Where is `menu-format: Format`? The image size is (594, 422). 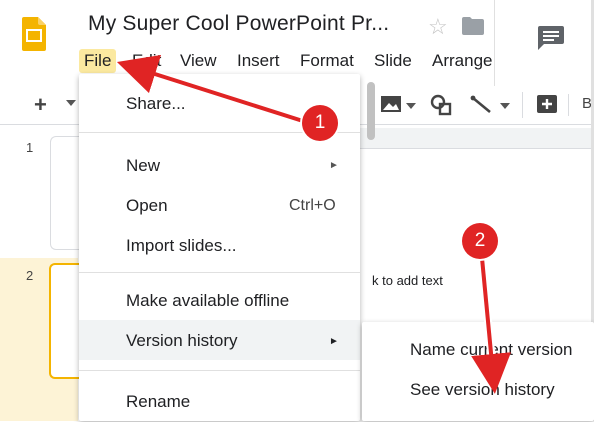 menu-format: Format is located at coordinates (327, 61).